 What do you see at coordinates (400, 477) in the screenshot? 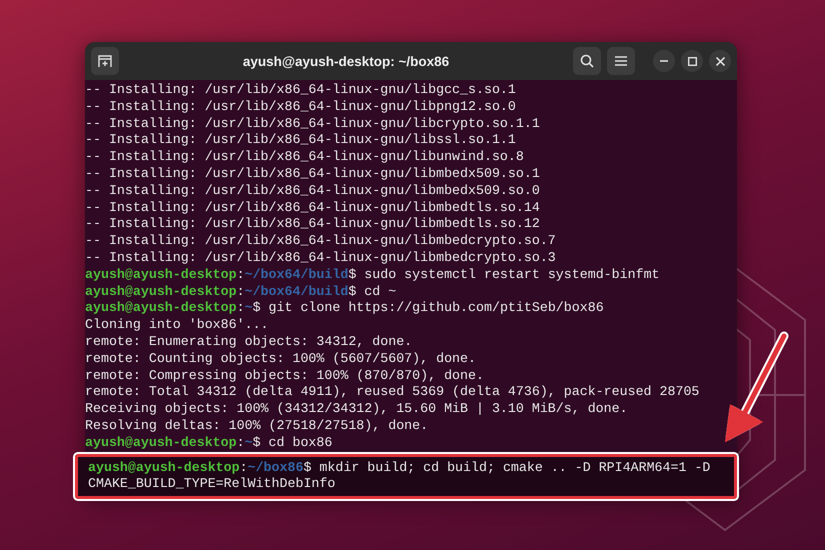
I see `terminal-command-line: ayush@ayush-desktop:~/box86$ mkdir build; cd build; cmake .. -D RPI4ARM64=1 -D CMAKE_BUILD_TYPE=RelWithDebInfo` at bounding box center [400, 477].